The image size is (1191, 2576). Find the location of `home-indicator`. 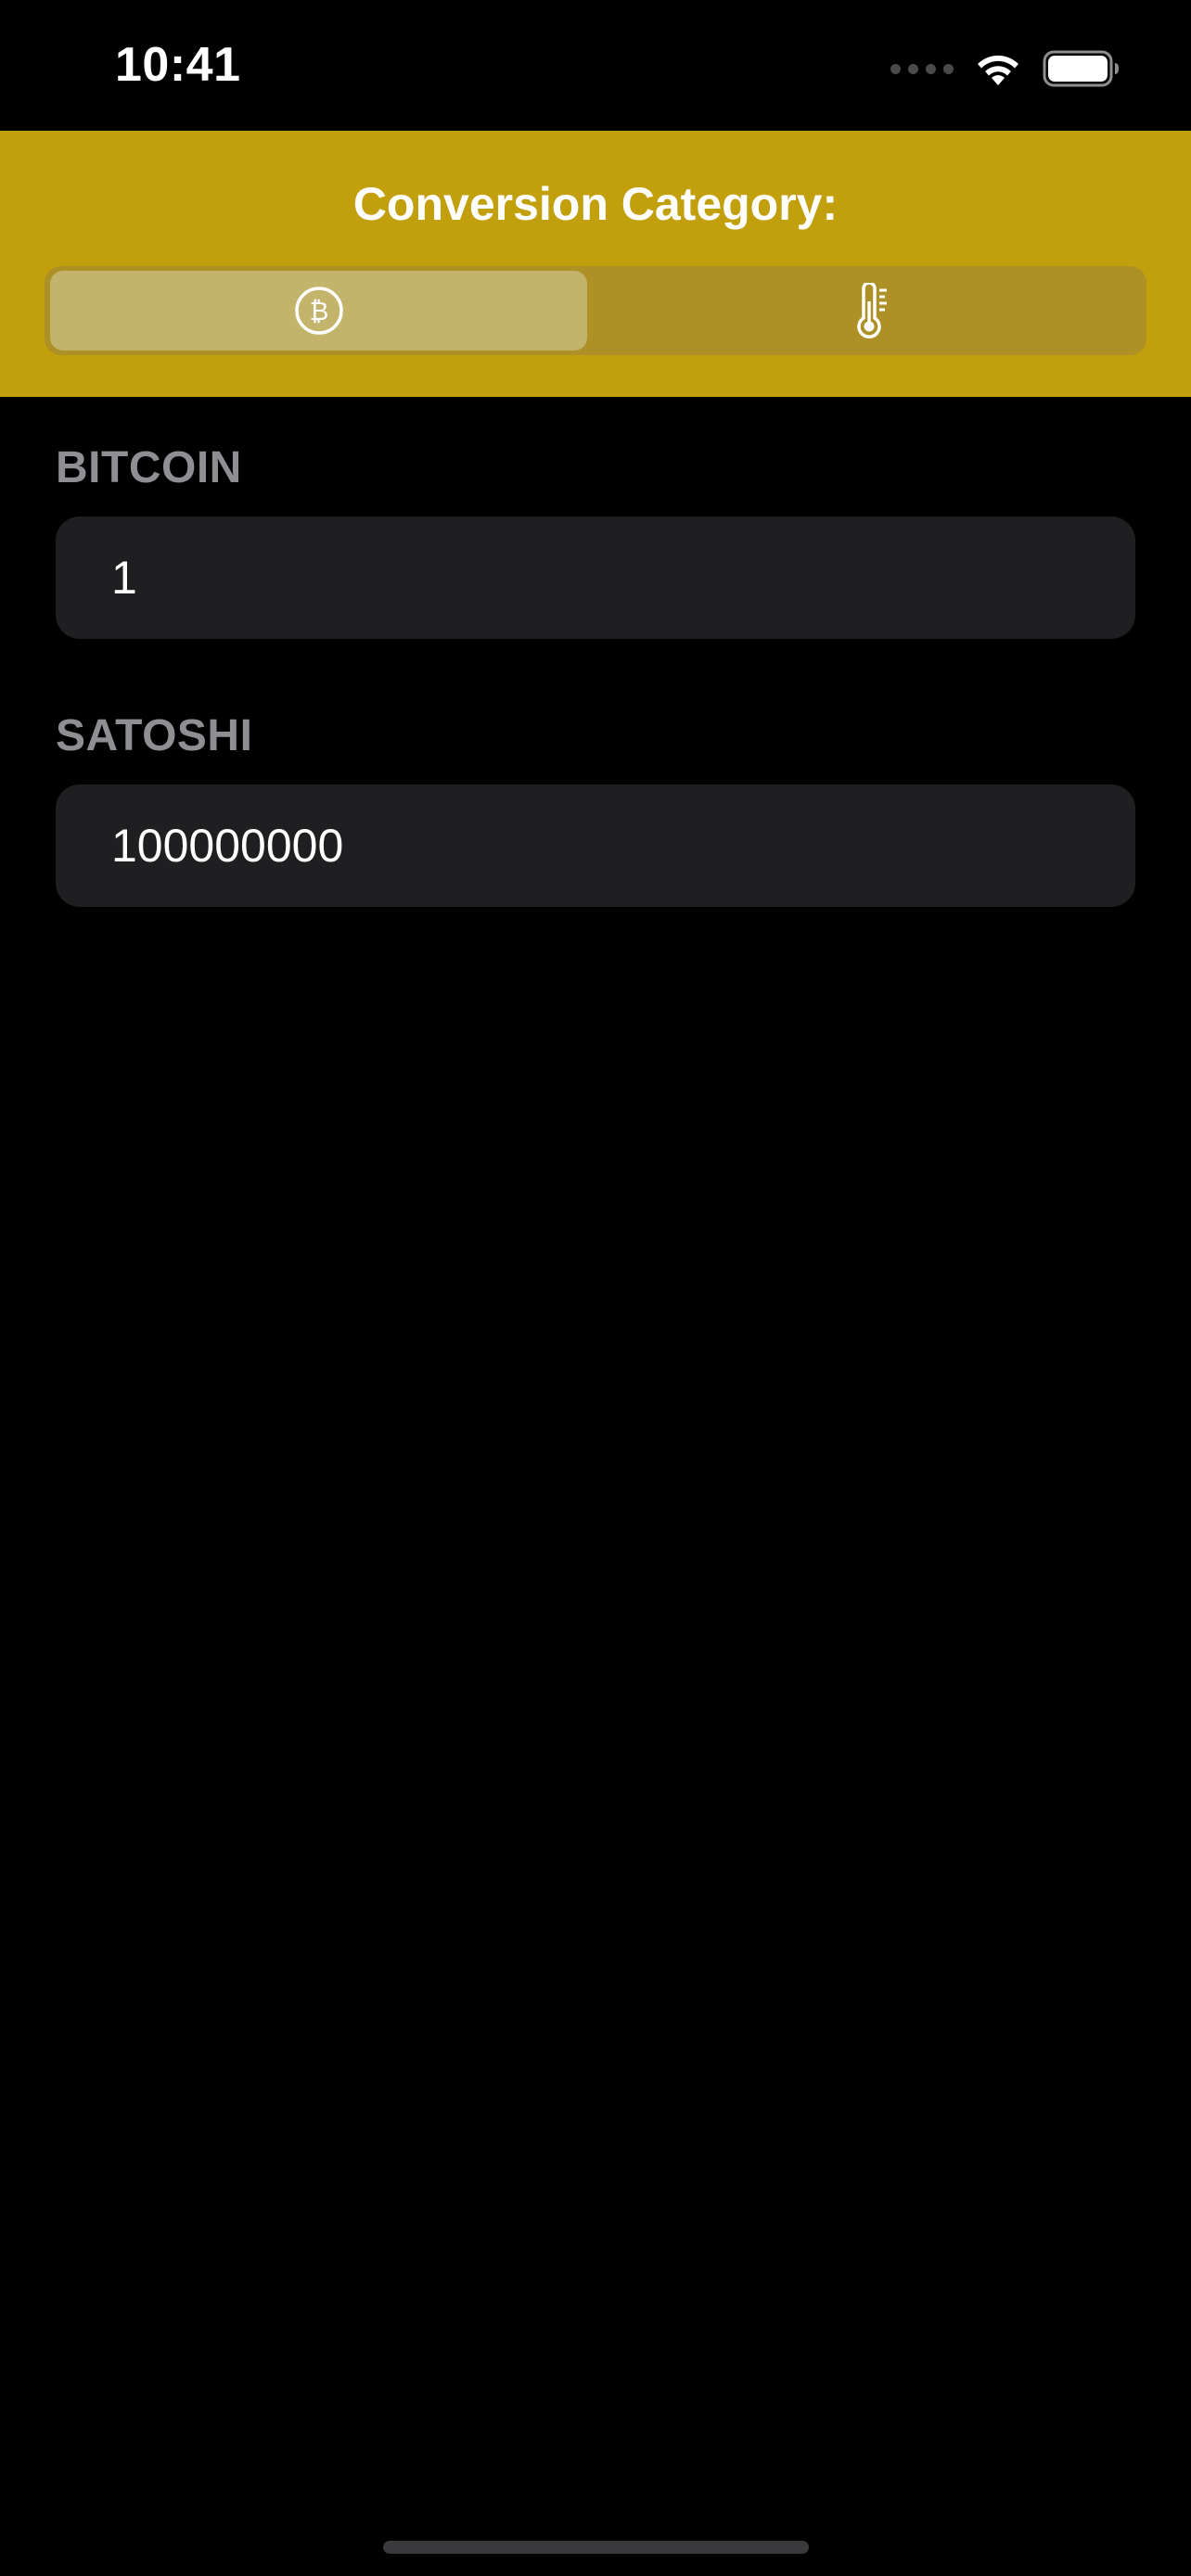

home-indicator is located at coordinates (596, 2547).